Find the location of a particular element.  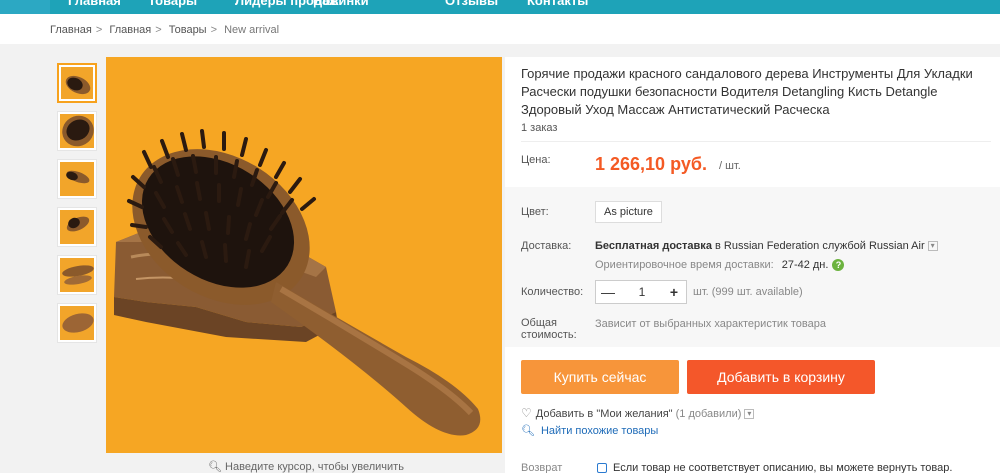

price-label: Цена: is located at coordinates (536, 160).